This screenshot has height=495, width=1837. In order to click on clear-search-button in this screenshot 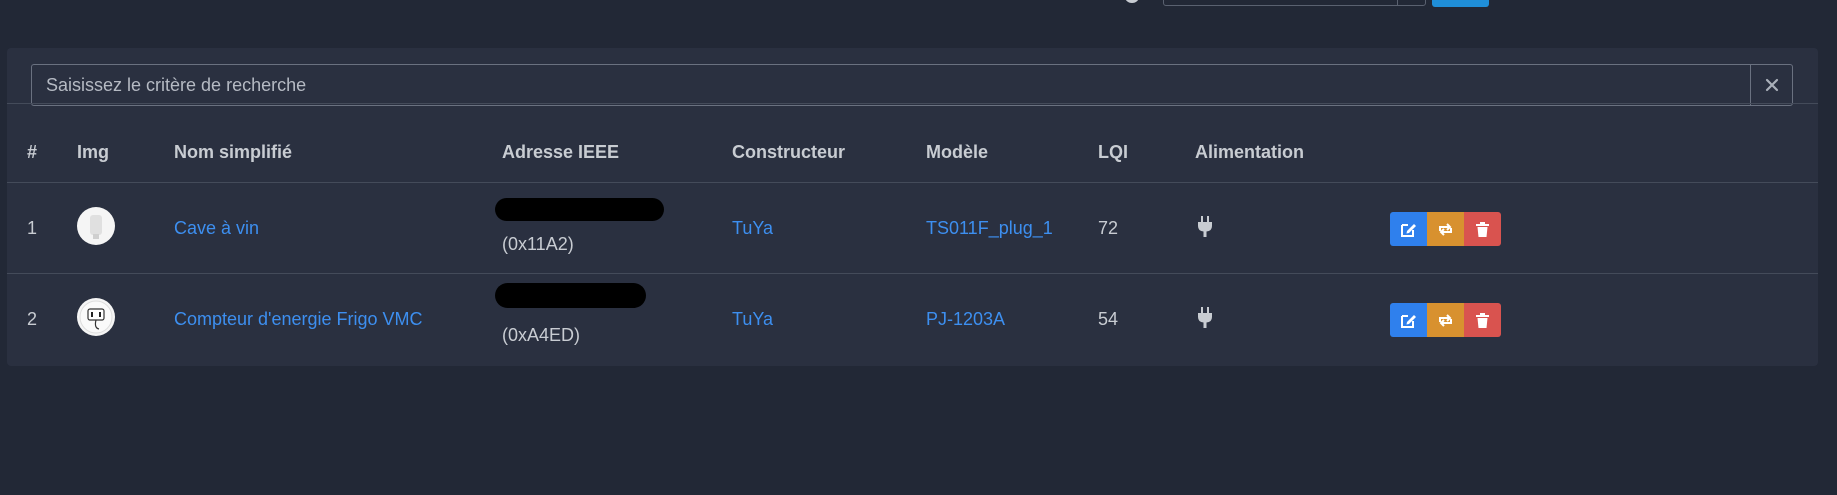, I will do `click(1771, 85)`.